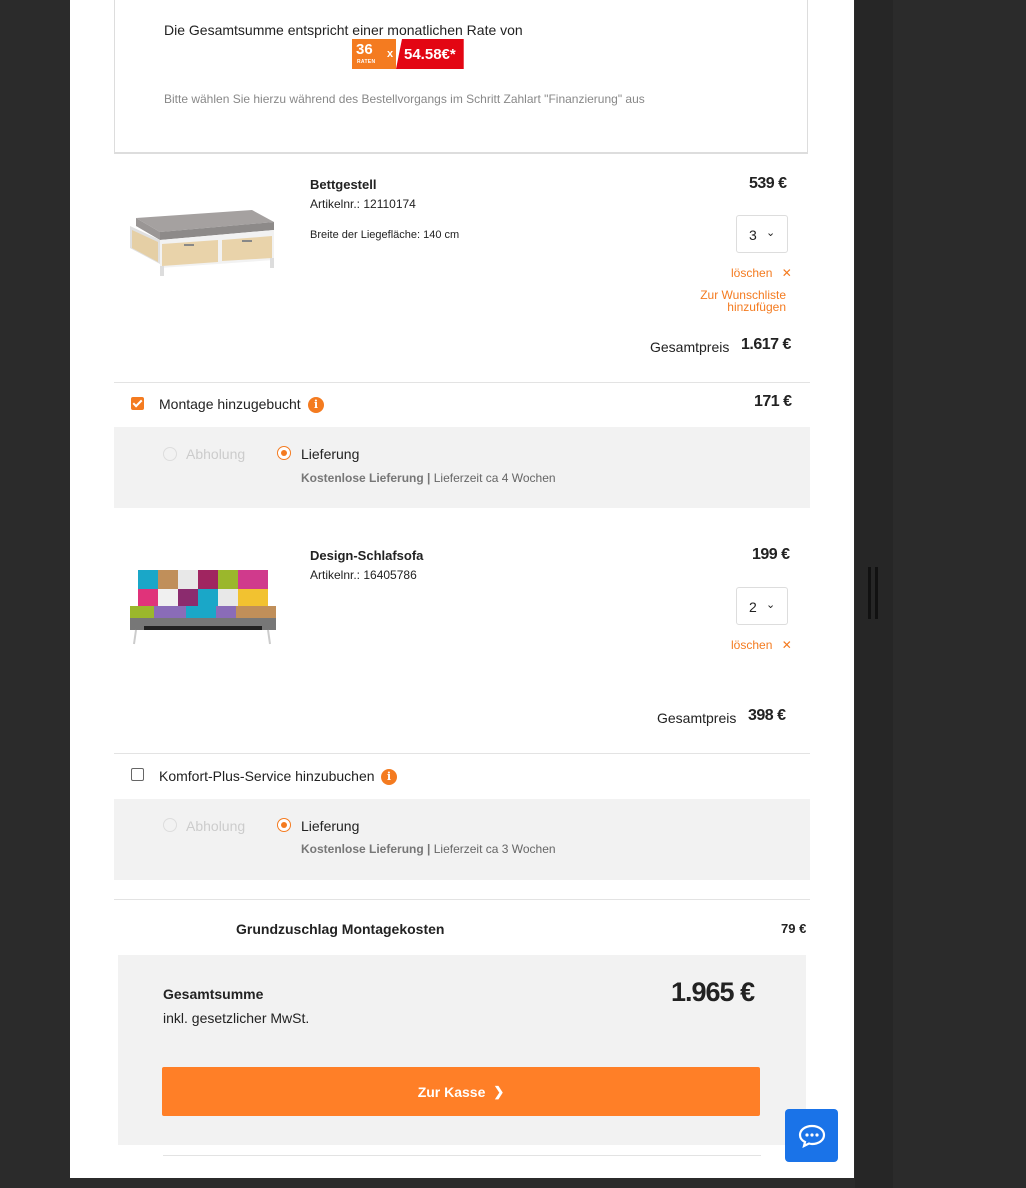 The width and height of the screenshot is (1026, 1188). I want to click on komfort-label: Komfort-Plus-Service hinzubuchen, so click(267, 776).